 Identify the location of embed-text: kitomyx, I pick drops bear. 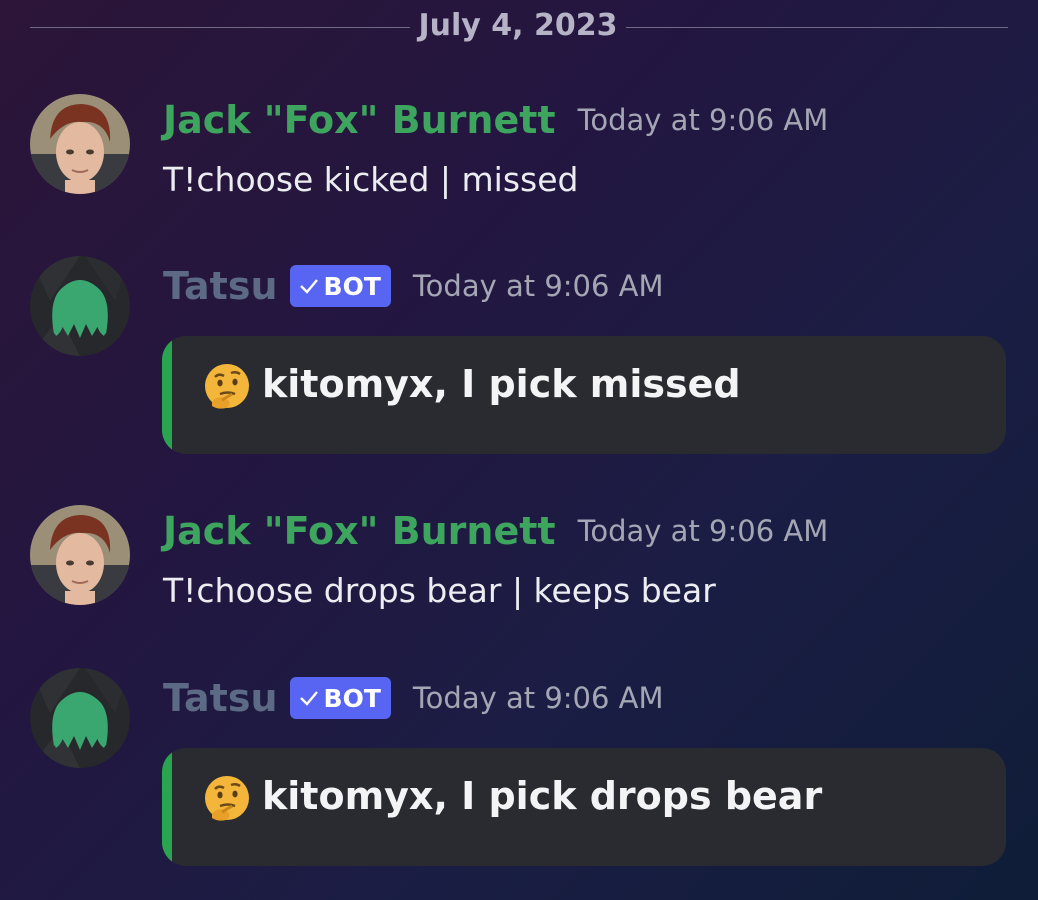
(542, 796).